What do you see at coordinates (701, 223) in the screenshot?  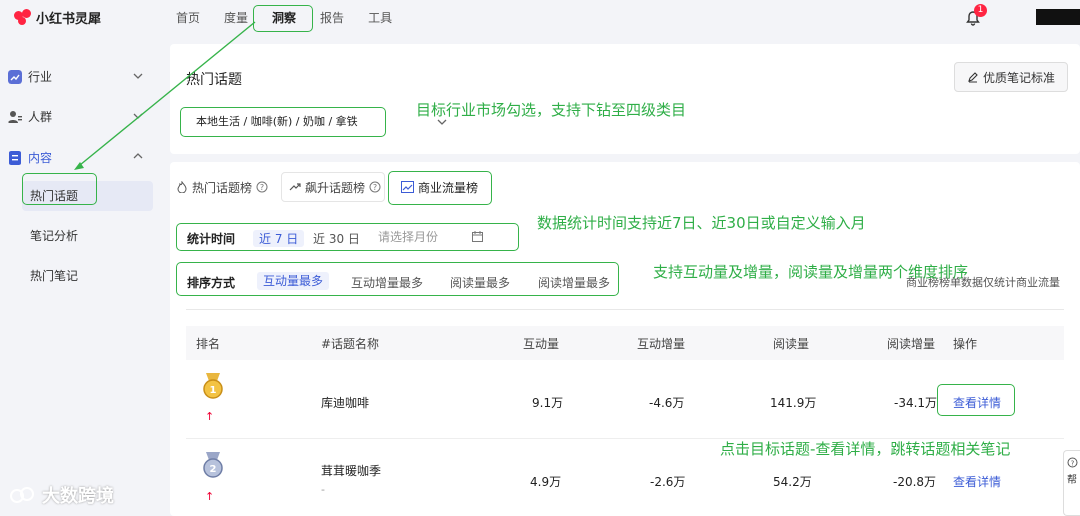 I see `annotation-time: 数据统计时间支持近7日、近30日或自定义输入月` at bounding box center [701, 223].